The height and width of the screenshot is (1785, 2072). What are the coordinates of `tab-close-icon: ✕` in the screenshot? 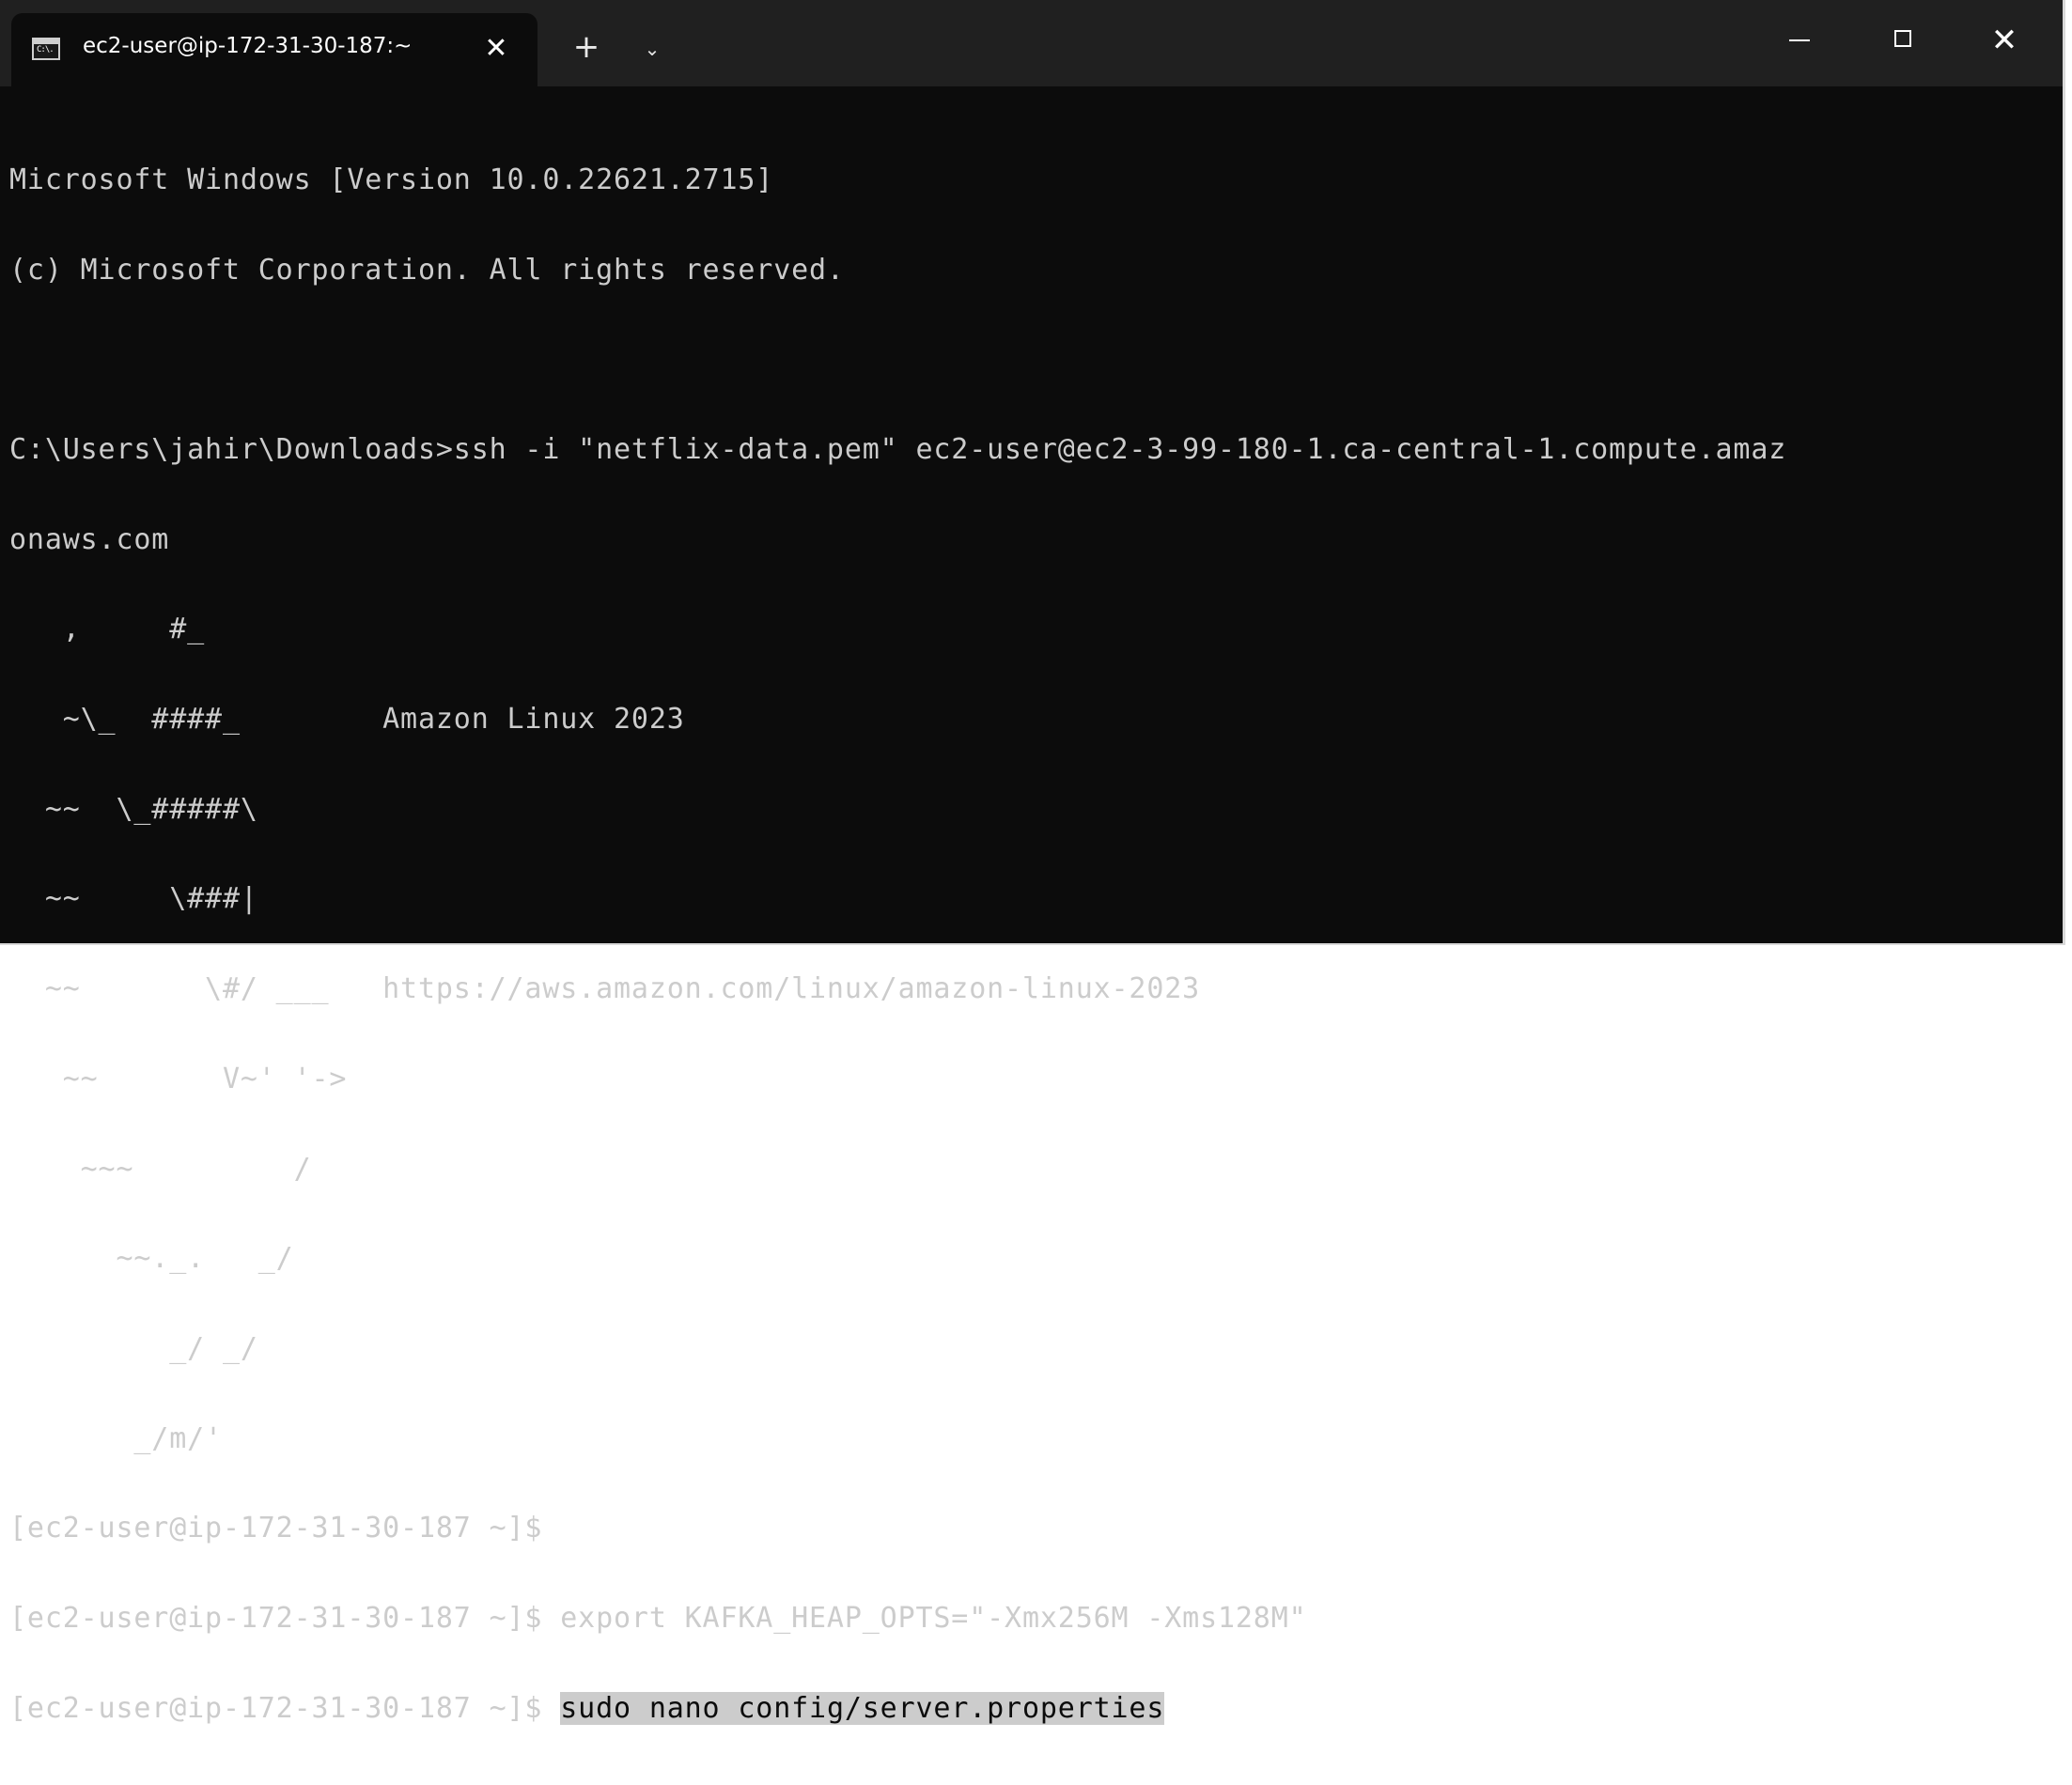 It's located at (496, 49).